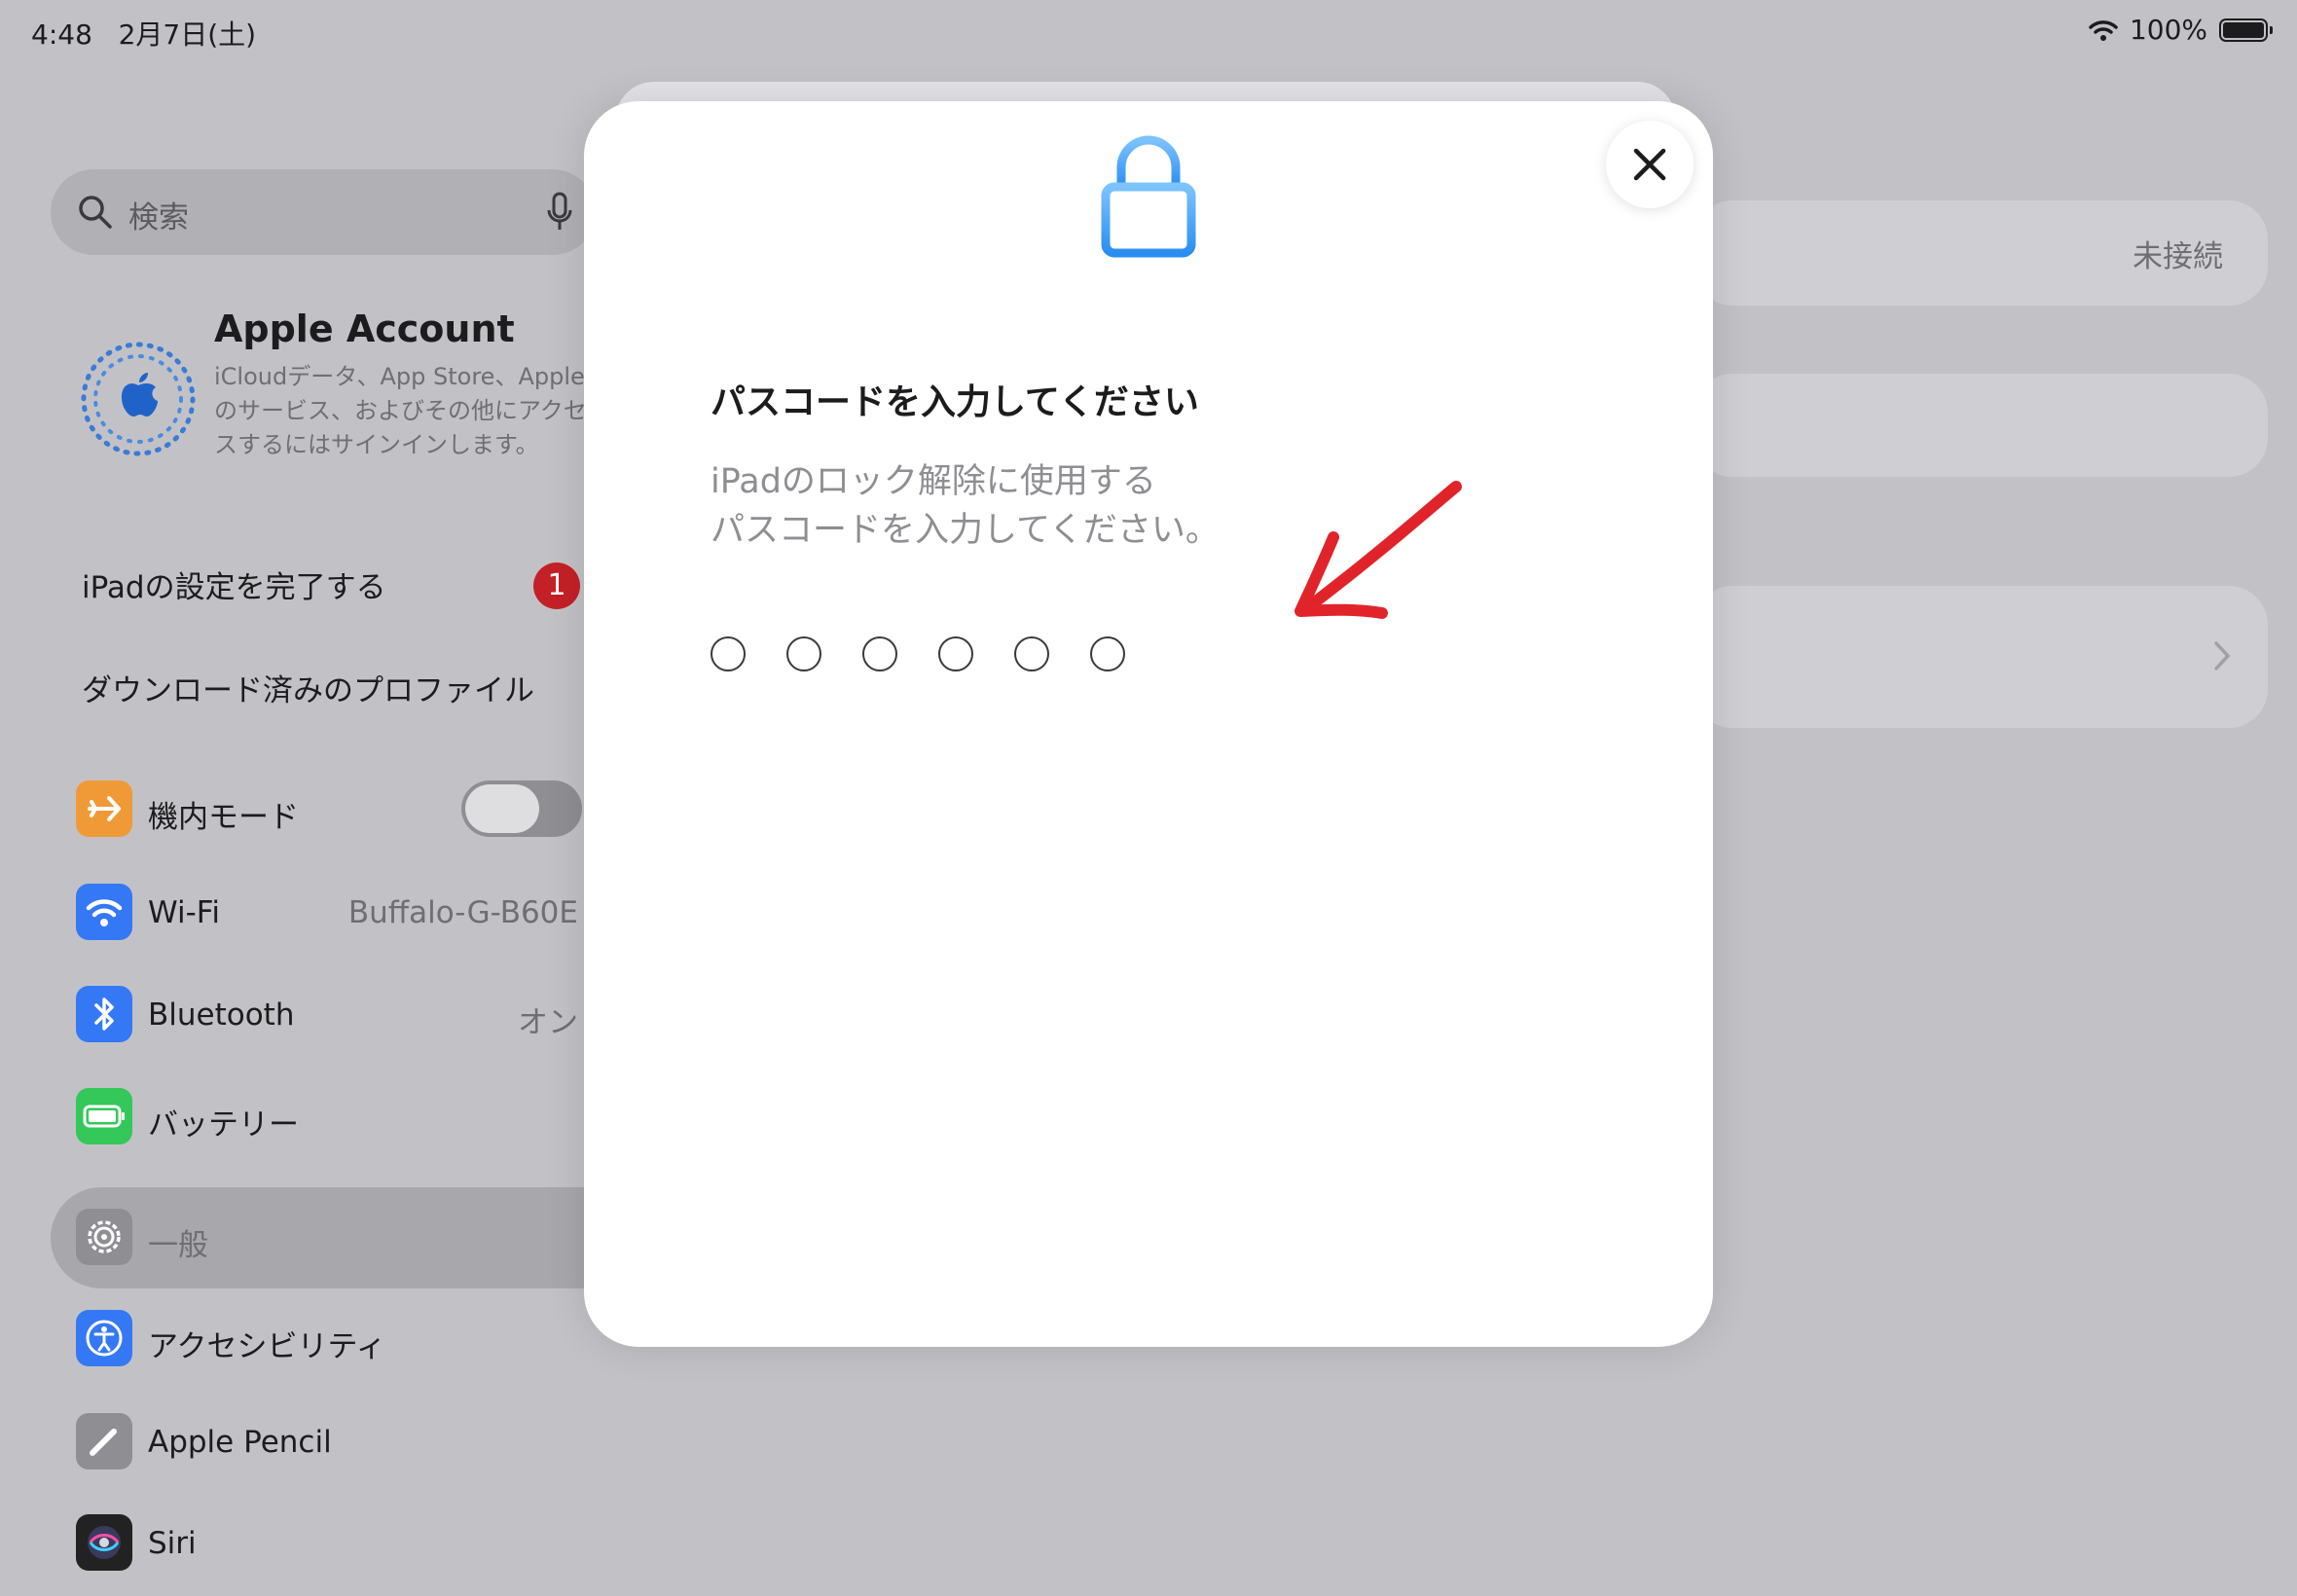  Describe the element at coordinates (223, 817) in the screenshot. I see `sidebar-item-label: 機内モード` at that location.